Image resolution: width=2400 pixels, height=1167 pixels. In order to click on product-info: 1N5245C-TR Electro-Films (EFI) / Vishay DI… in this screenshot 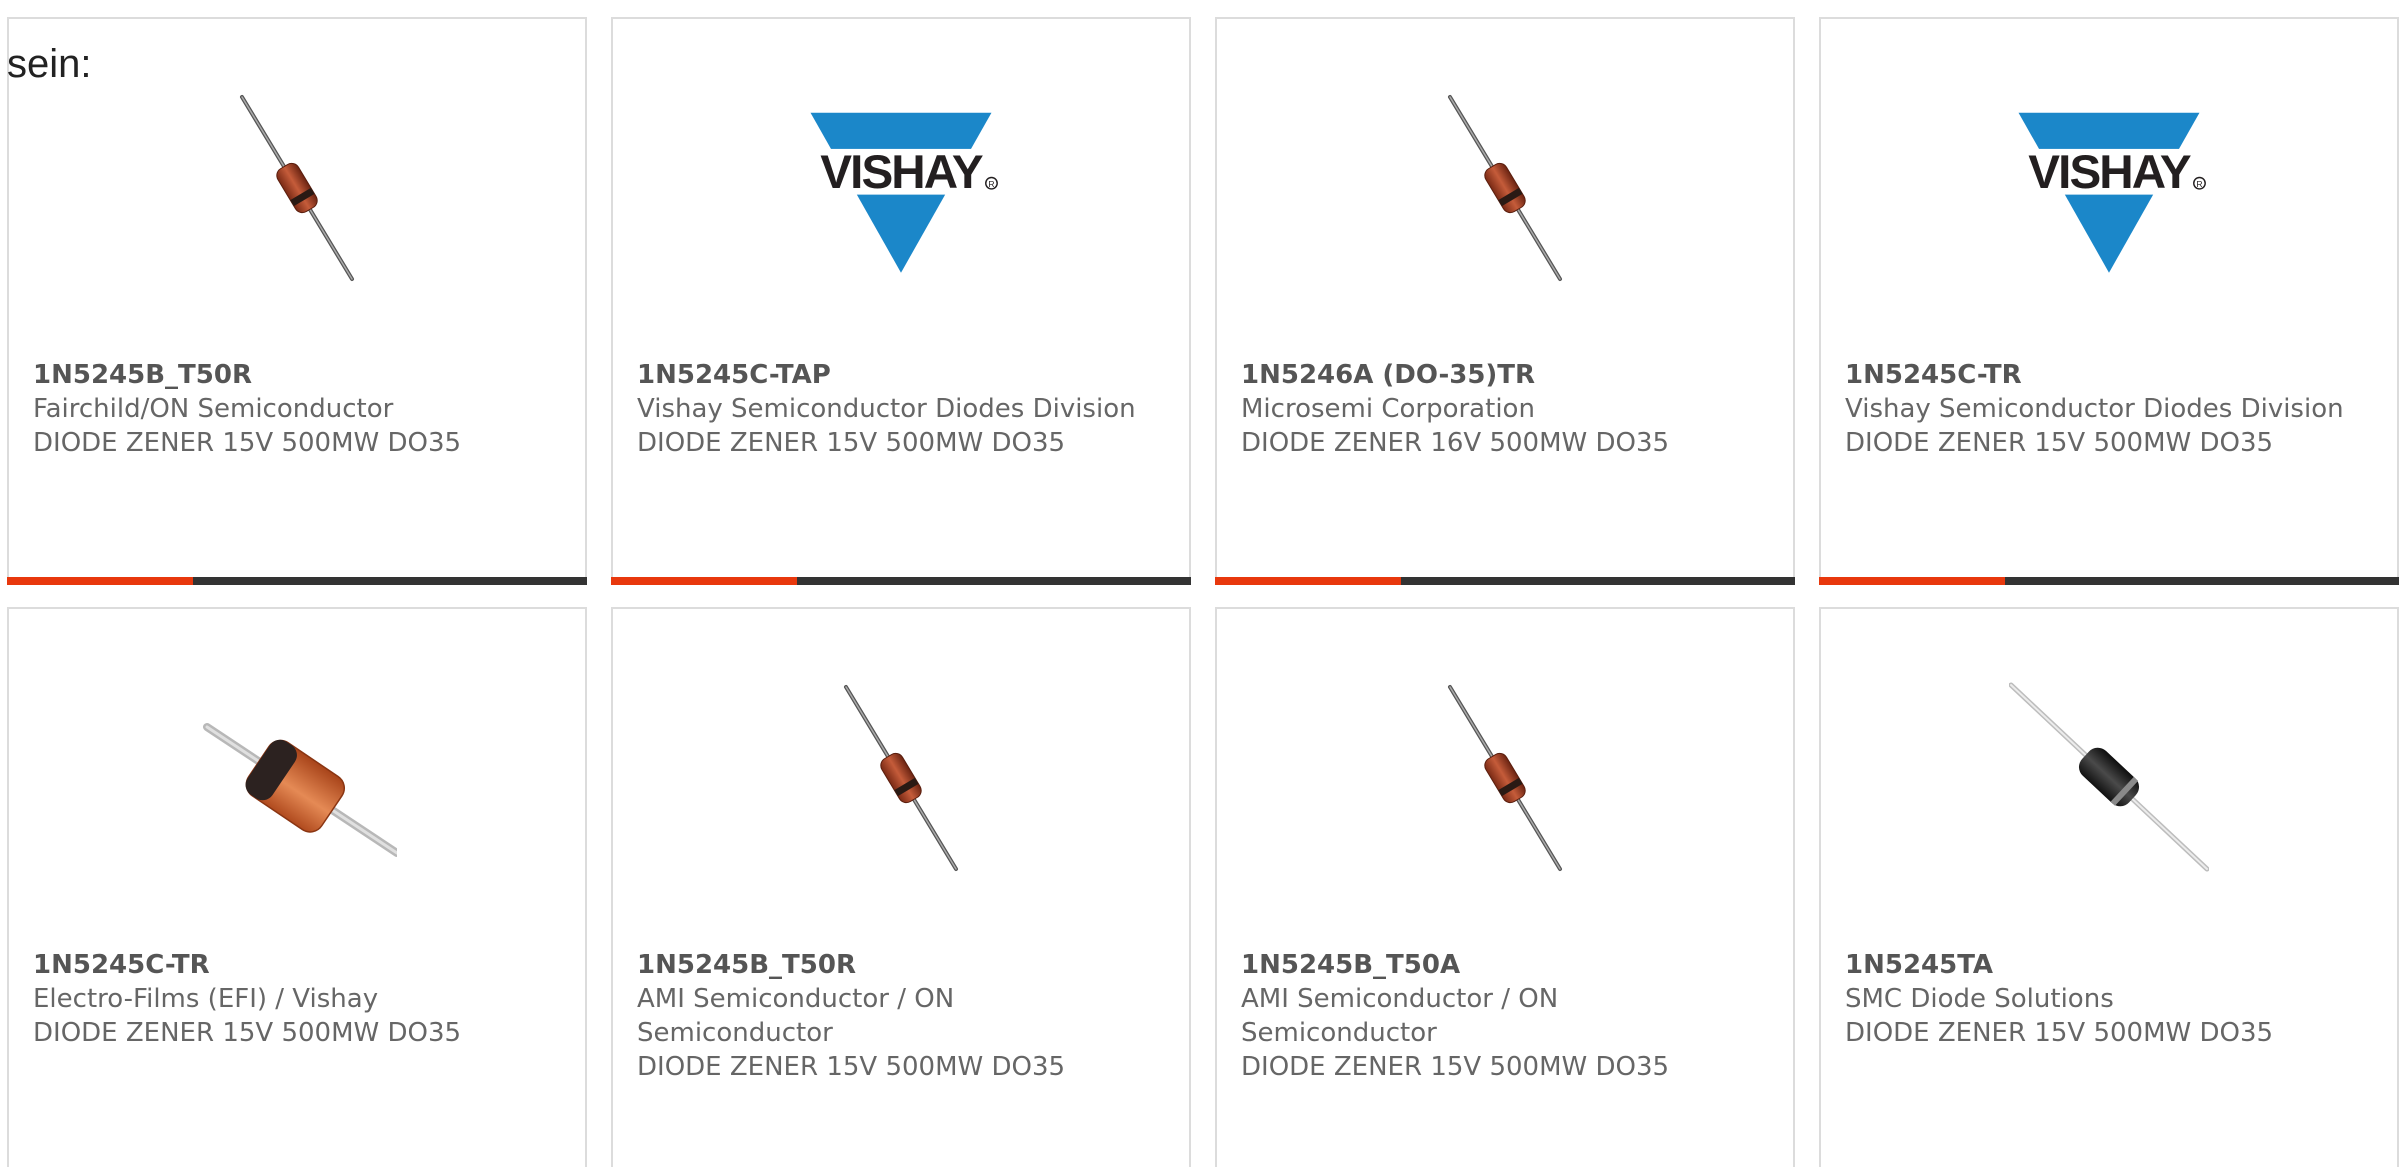, I will do `click(293, 999)`.